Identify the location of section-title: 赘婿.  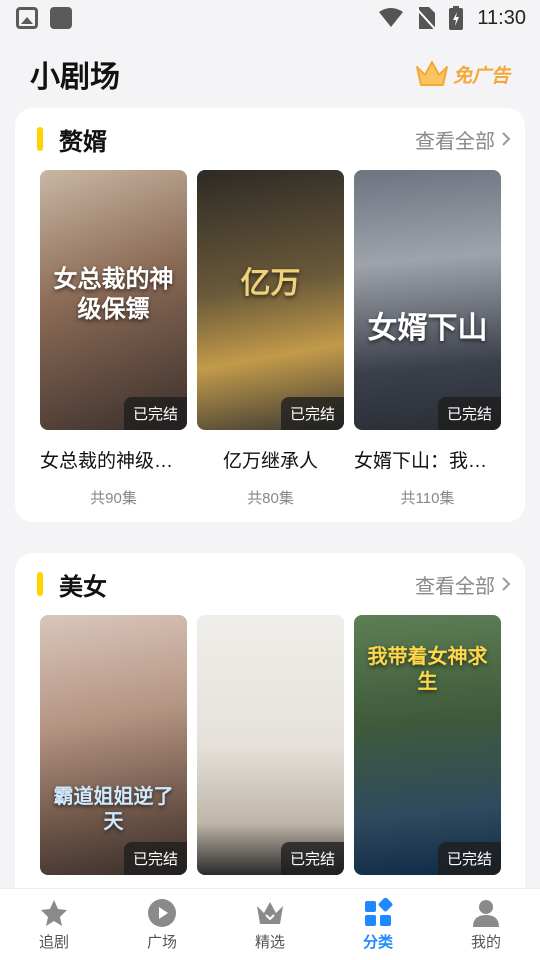
(83, 142).